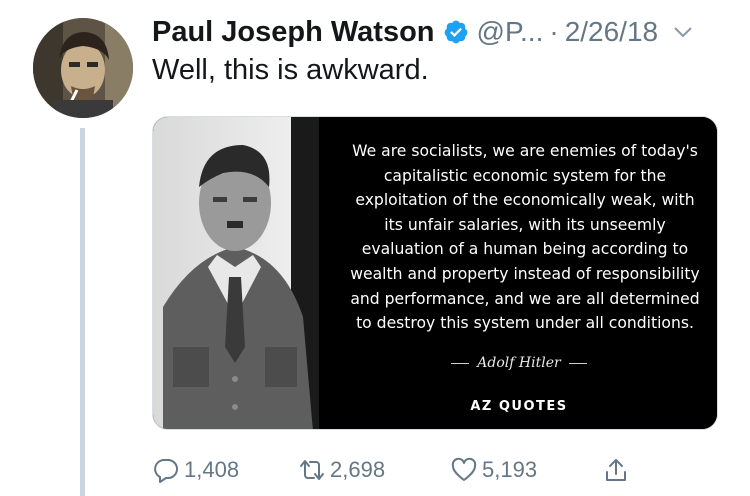  What do you see at coordinates (464, 469) in the screenshot?
I see `heart-icon` at bounding box center [464, 469].